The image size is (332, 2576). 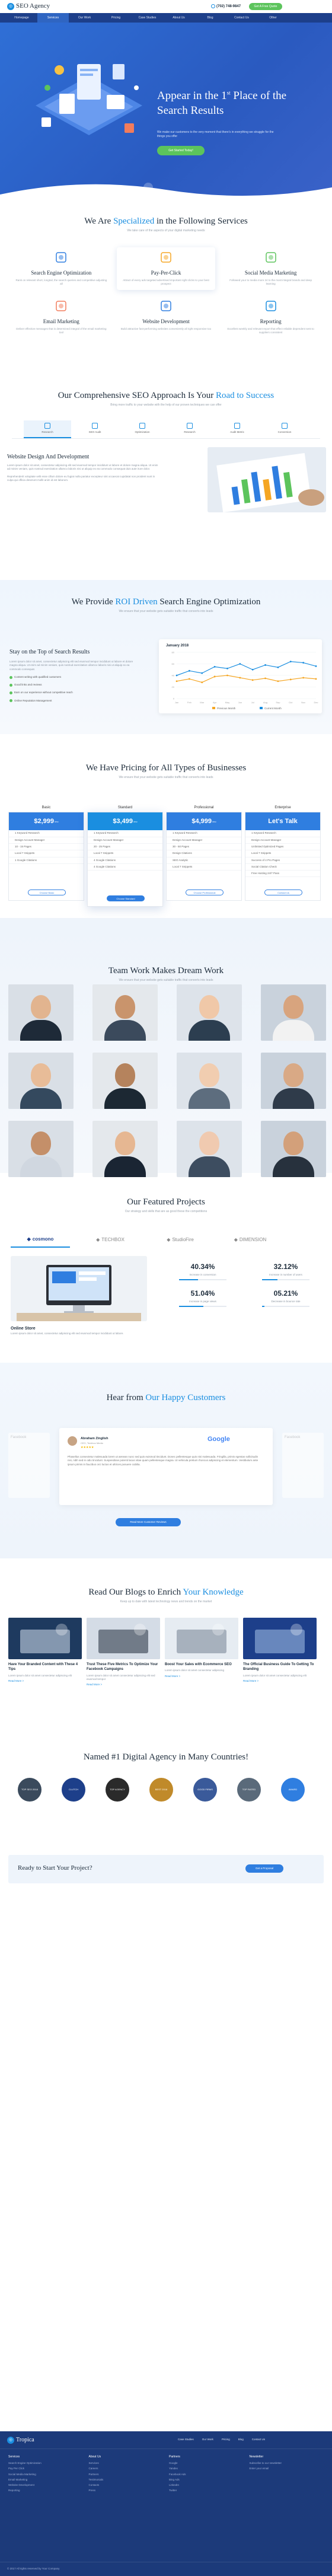 I want to click on read-reviews-button: Read More Customer Reviews, so click(x=148, y=1522).